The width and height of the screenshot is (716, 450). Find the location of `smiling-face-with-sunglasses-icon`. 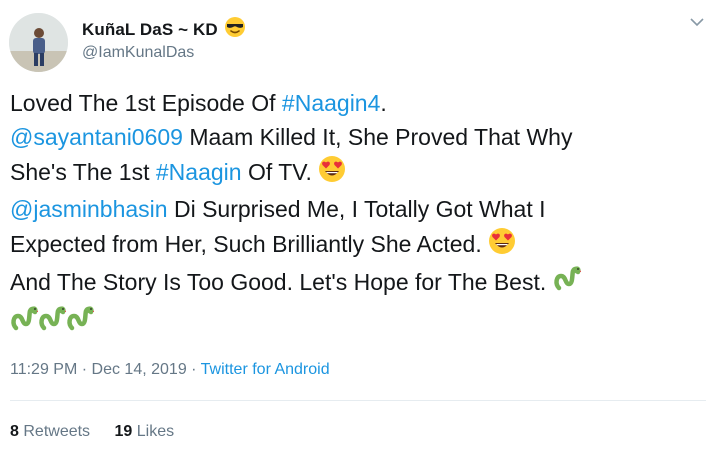

smiling-face-with-sunglasses-icon is located at coordinates (235, 29).